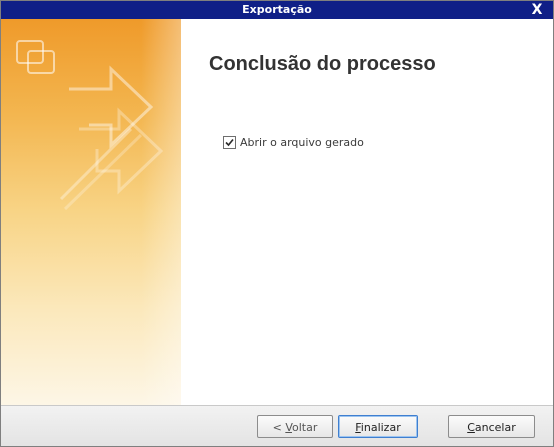  What do you see at coordinates (537, 10) in the screenshot?
I see `close-button: X` at bounding box center [537, 10].